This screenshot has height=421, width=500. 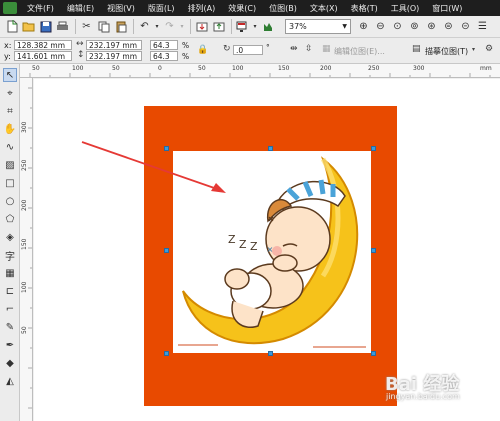 I want to click on options-icon: ☰, so click(x=482, y=26).